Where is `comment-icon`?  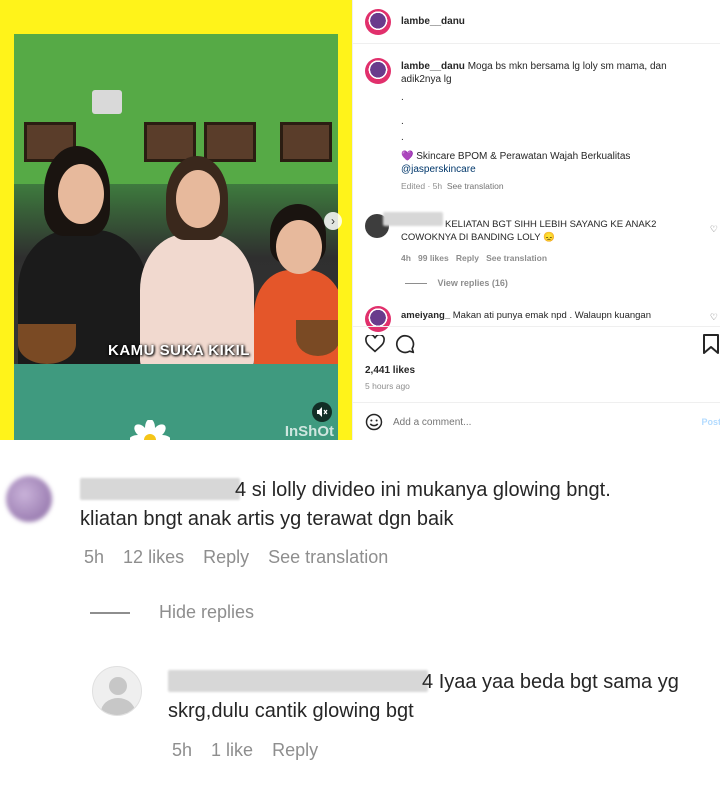 comment-icon is located at coordinates (405, 344).